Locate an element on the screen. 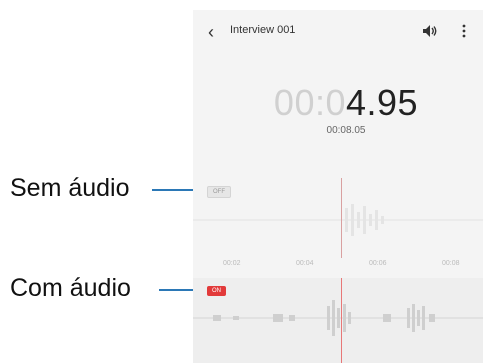 Image resolution: width=487 pixels, height=363 pixels. playhead is located at coordinates (341, 320).